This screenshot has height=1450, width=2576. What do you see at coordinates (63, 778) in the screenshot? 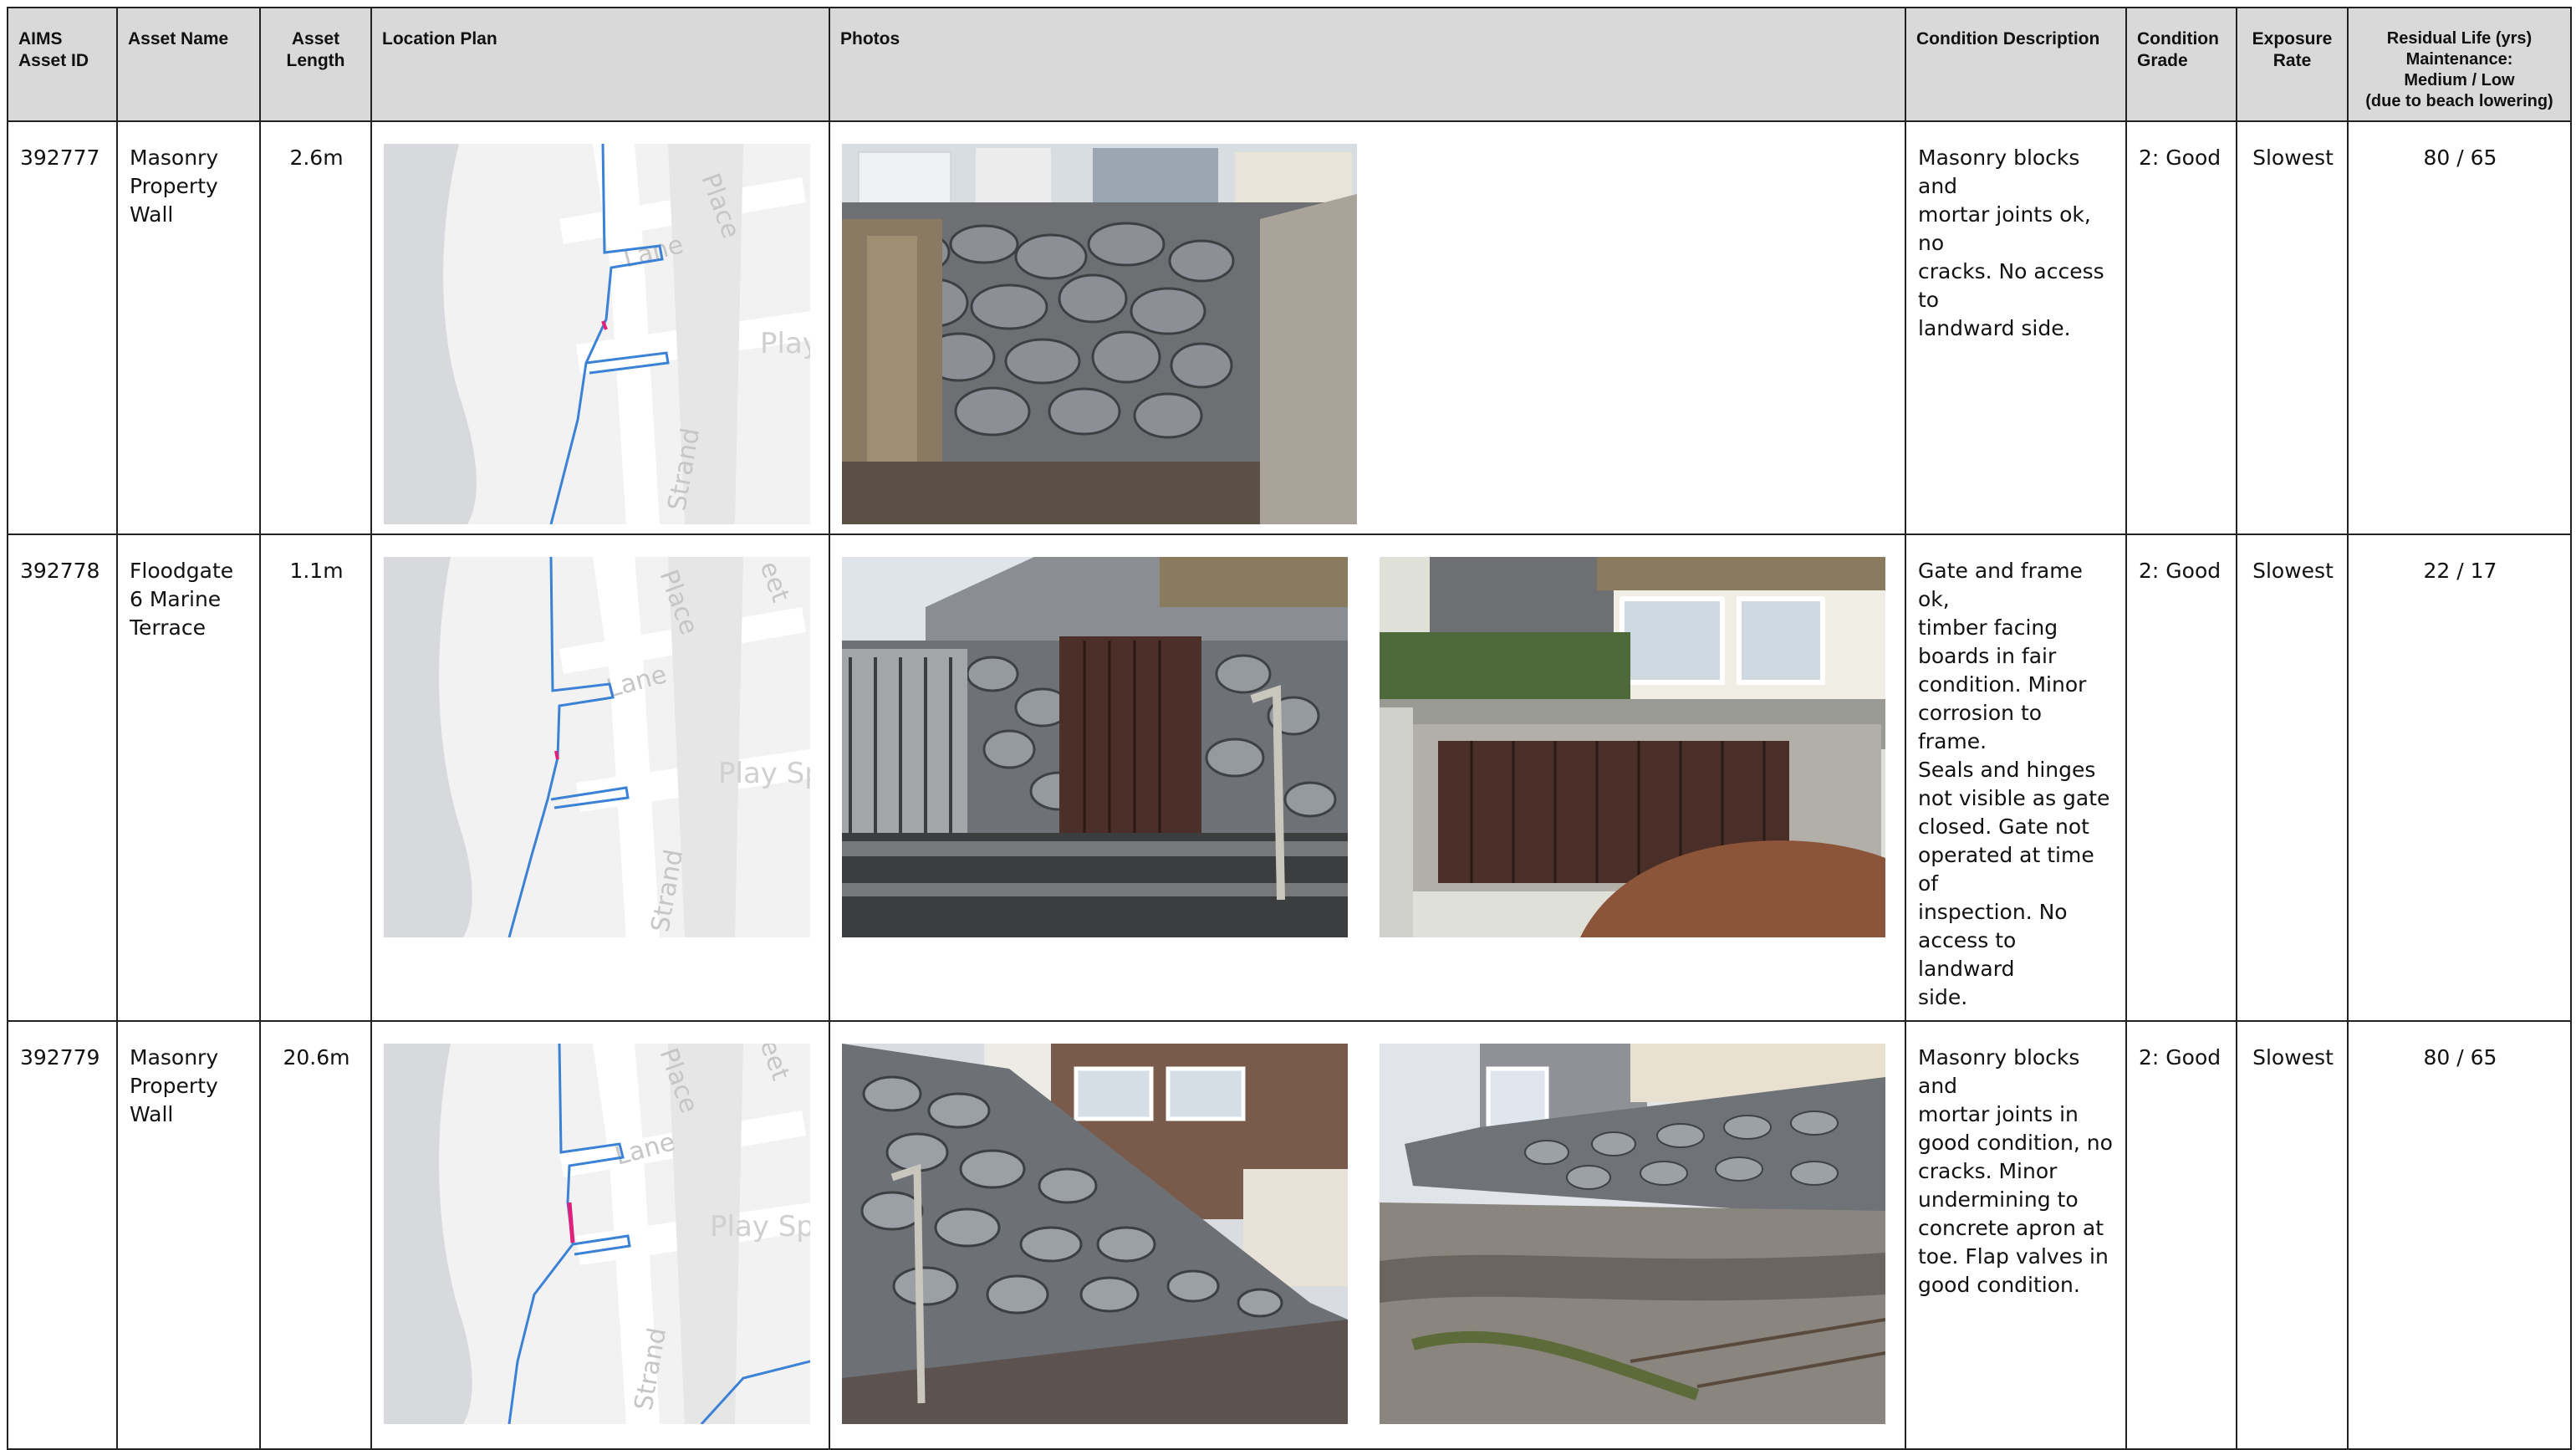
I see `asset-id: 392778` at bounding box center [63, 778].